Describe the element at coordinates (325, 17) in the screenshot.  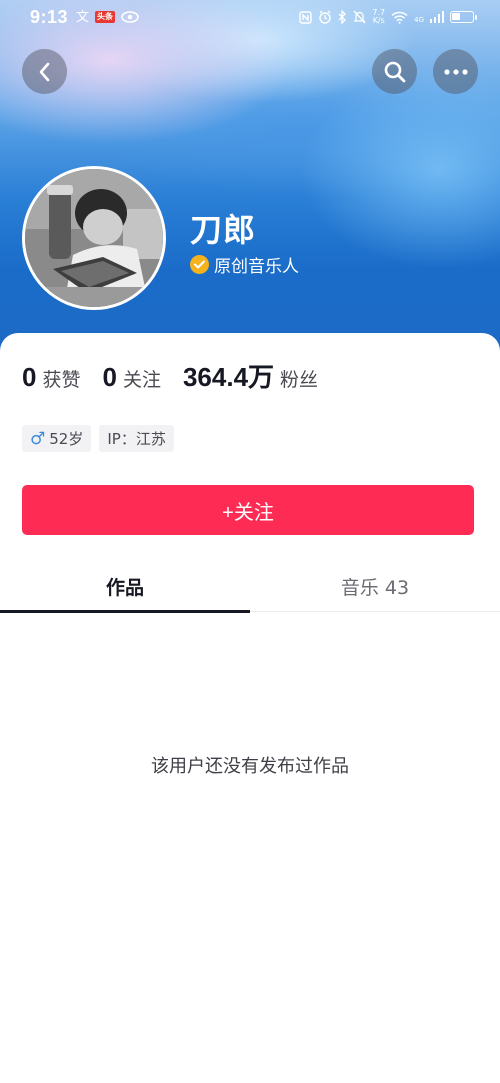
I see `alarm-icon` at that location.